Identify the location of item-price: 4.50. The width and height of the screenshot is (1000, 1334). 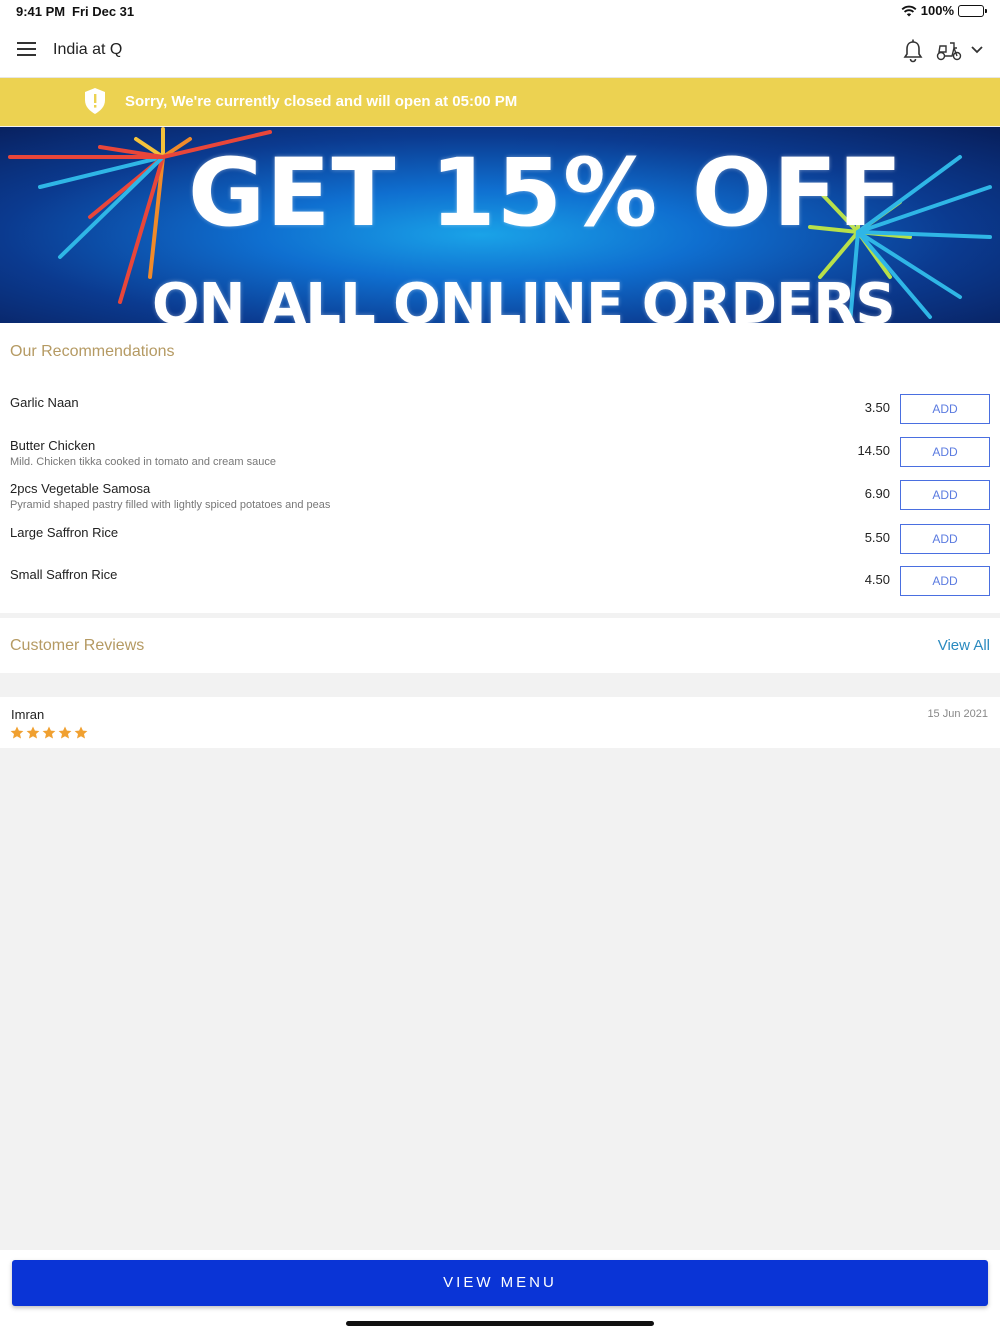
(877, 579).